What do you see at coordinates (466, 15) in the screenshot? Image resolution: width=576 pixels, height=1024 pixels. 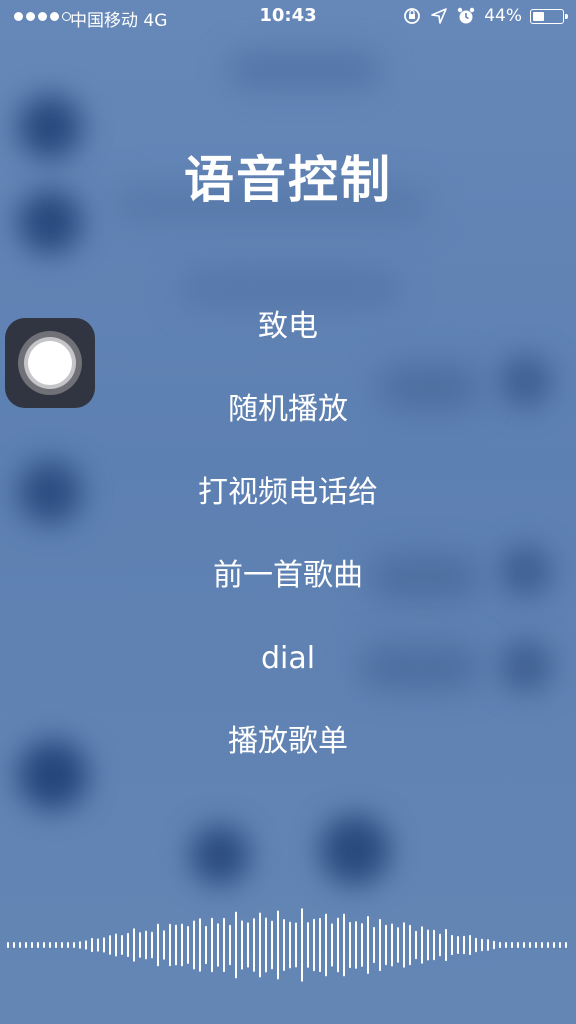 I see `alarm-icon` at bounding box center [466, 15].